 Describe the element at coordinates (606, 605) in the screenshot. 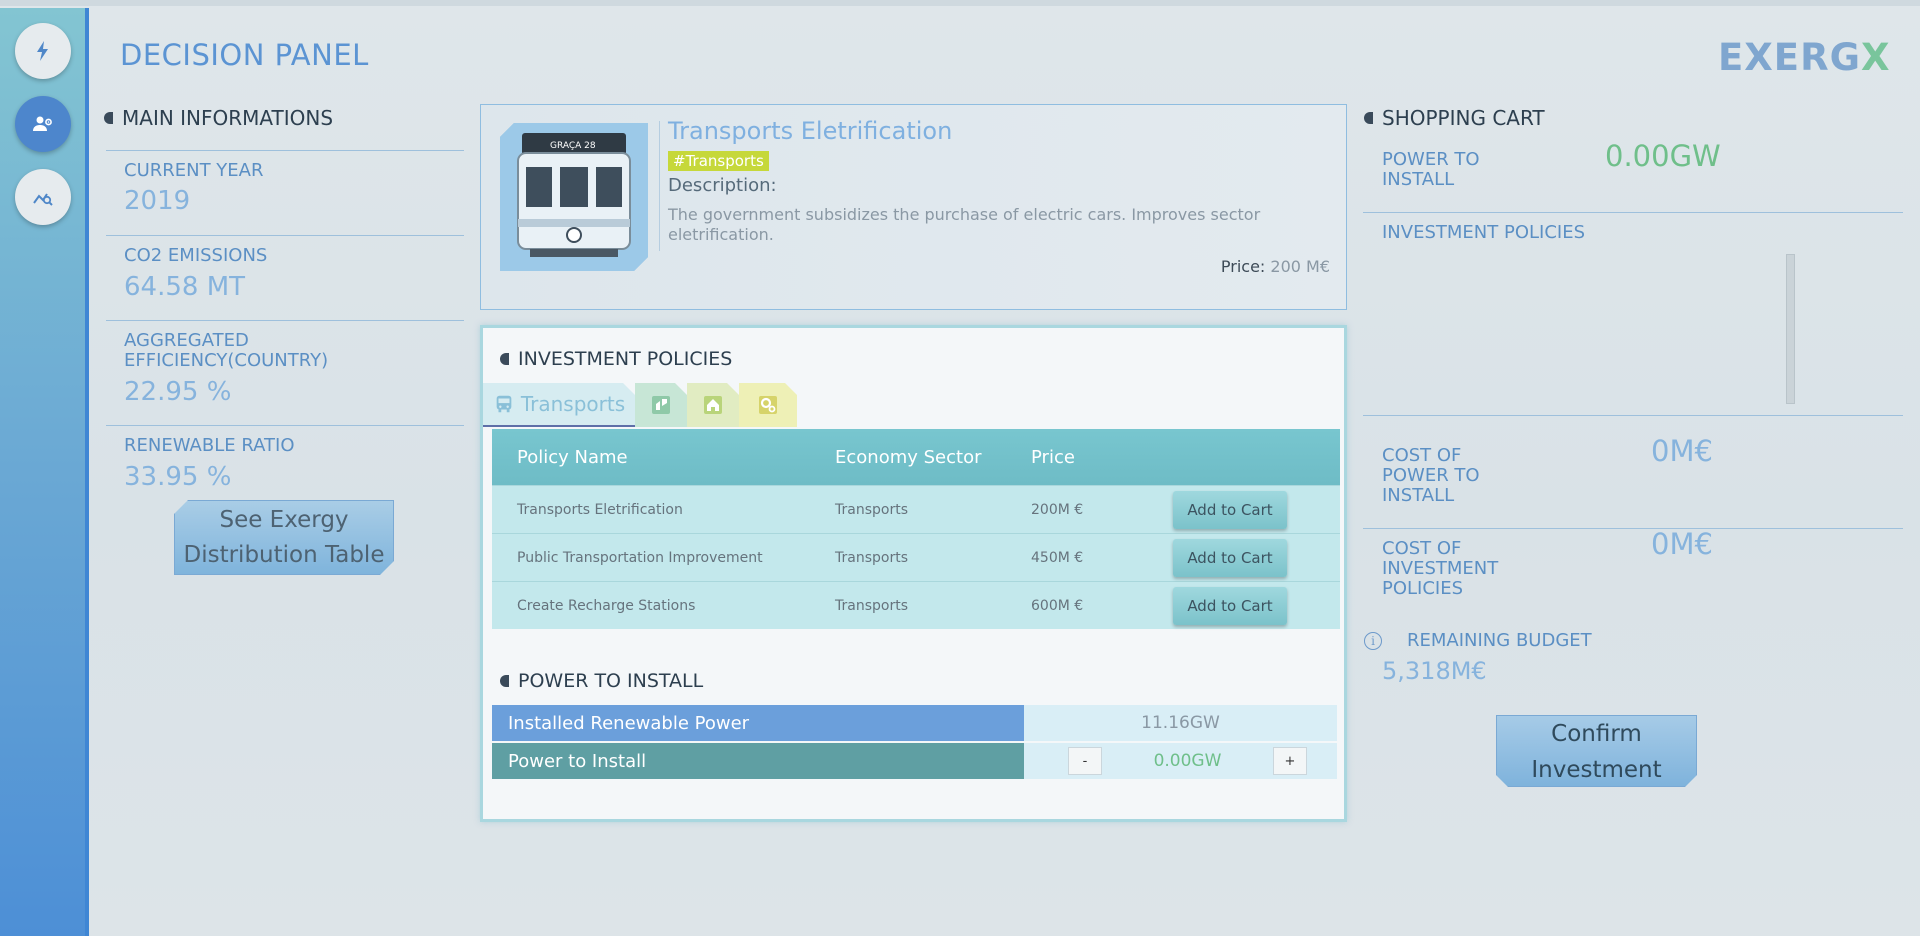

I see `row-policy-name: Create Recharge Stations` at that location.